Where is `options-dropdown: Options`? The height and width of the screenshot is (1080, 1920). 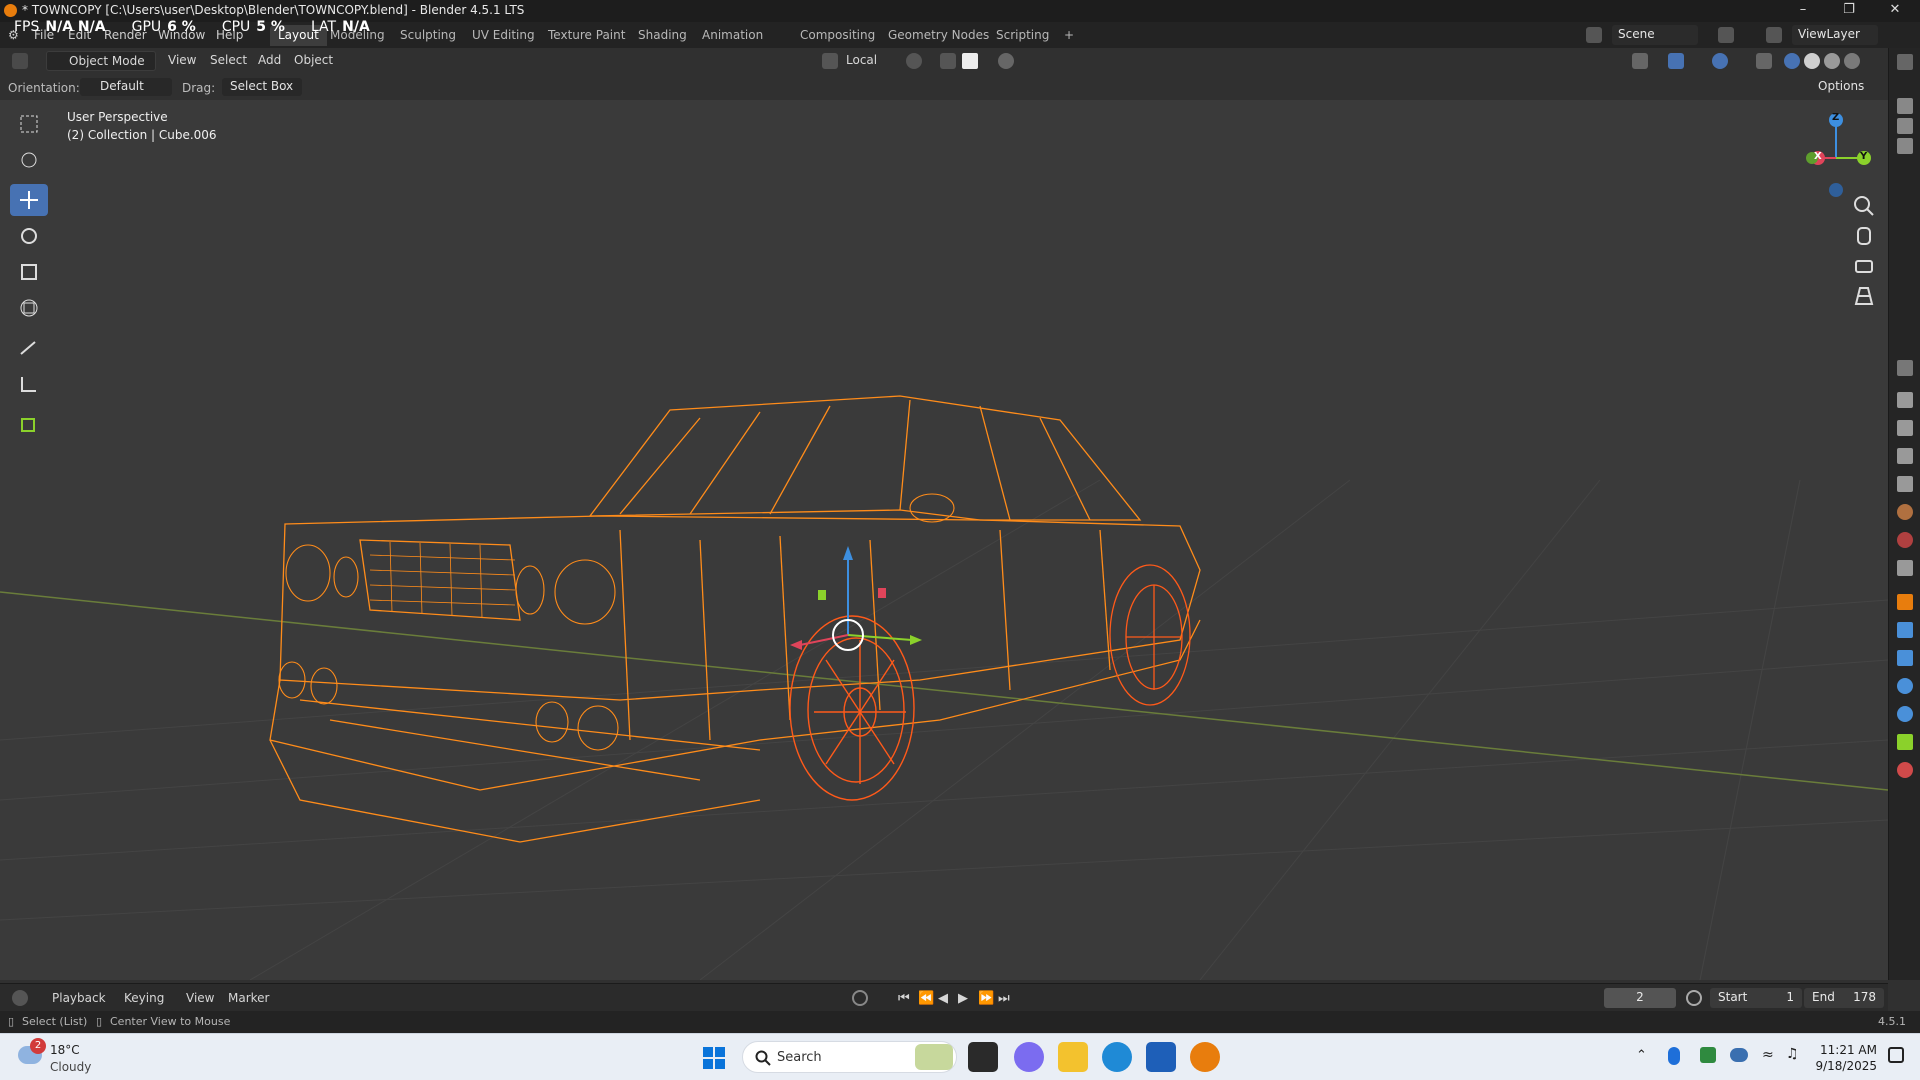
options-dropdown: Options is located at coordinates (1845, 87).